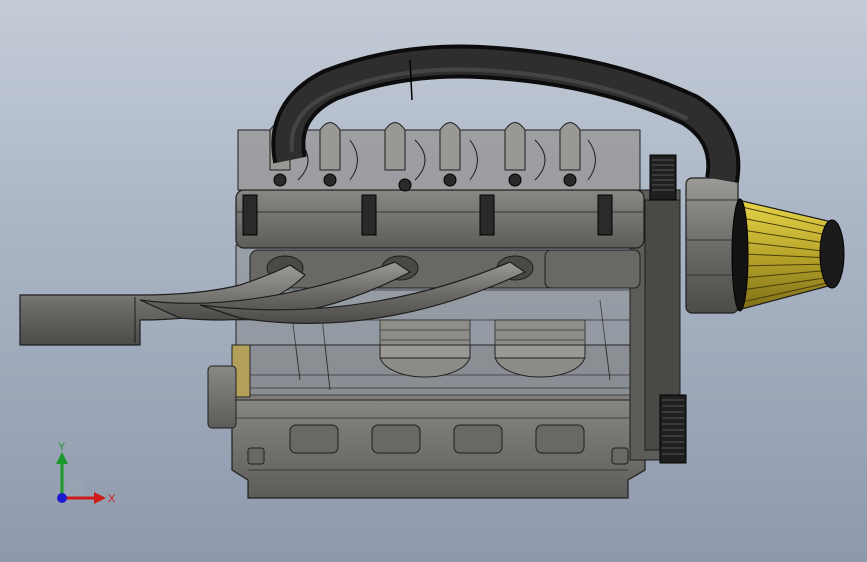 This screenshot has height=562, width=867. I want to click on view-triad: Y X, so click(86, 473).